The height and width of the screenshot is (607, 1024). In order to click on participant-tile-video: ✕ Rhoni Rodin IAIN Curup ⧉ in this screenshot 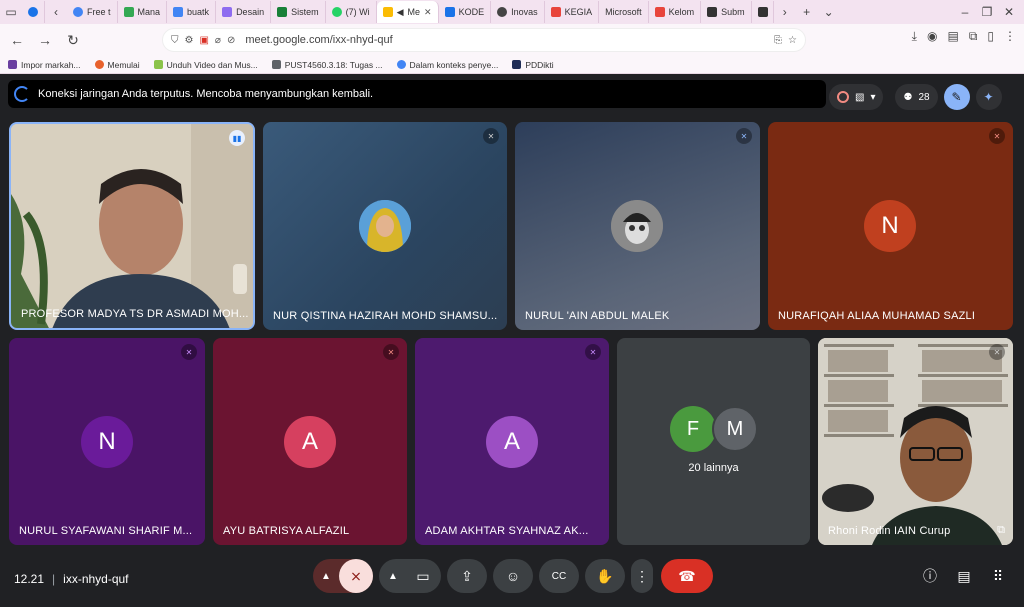, I will do `click(915, 441)`.